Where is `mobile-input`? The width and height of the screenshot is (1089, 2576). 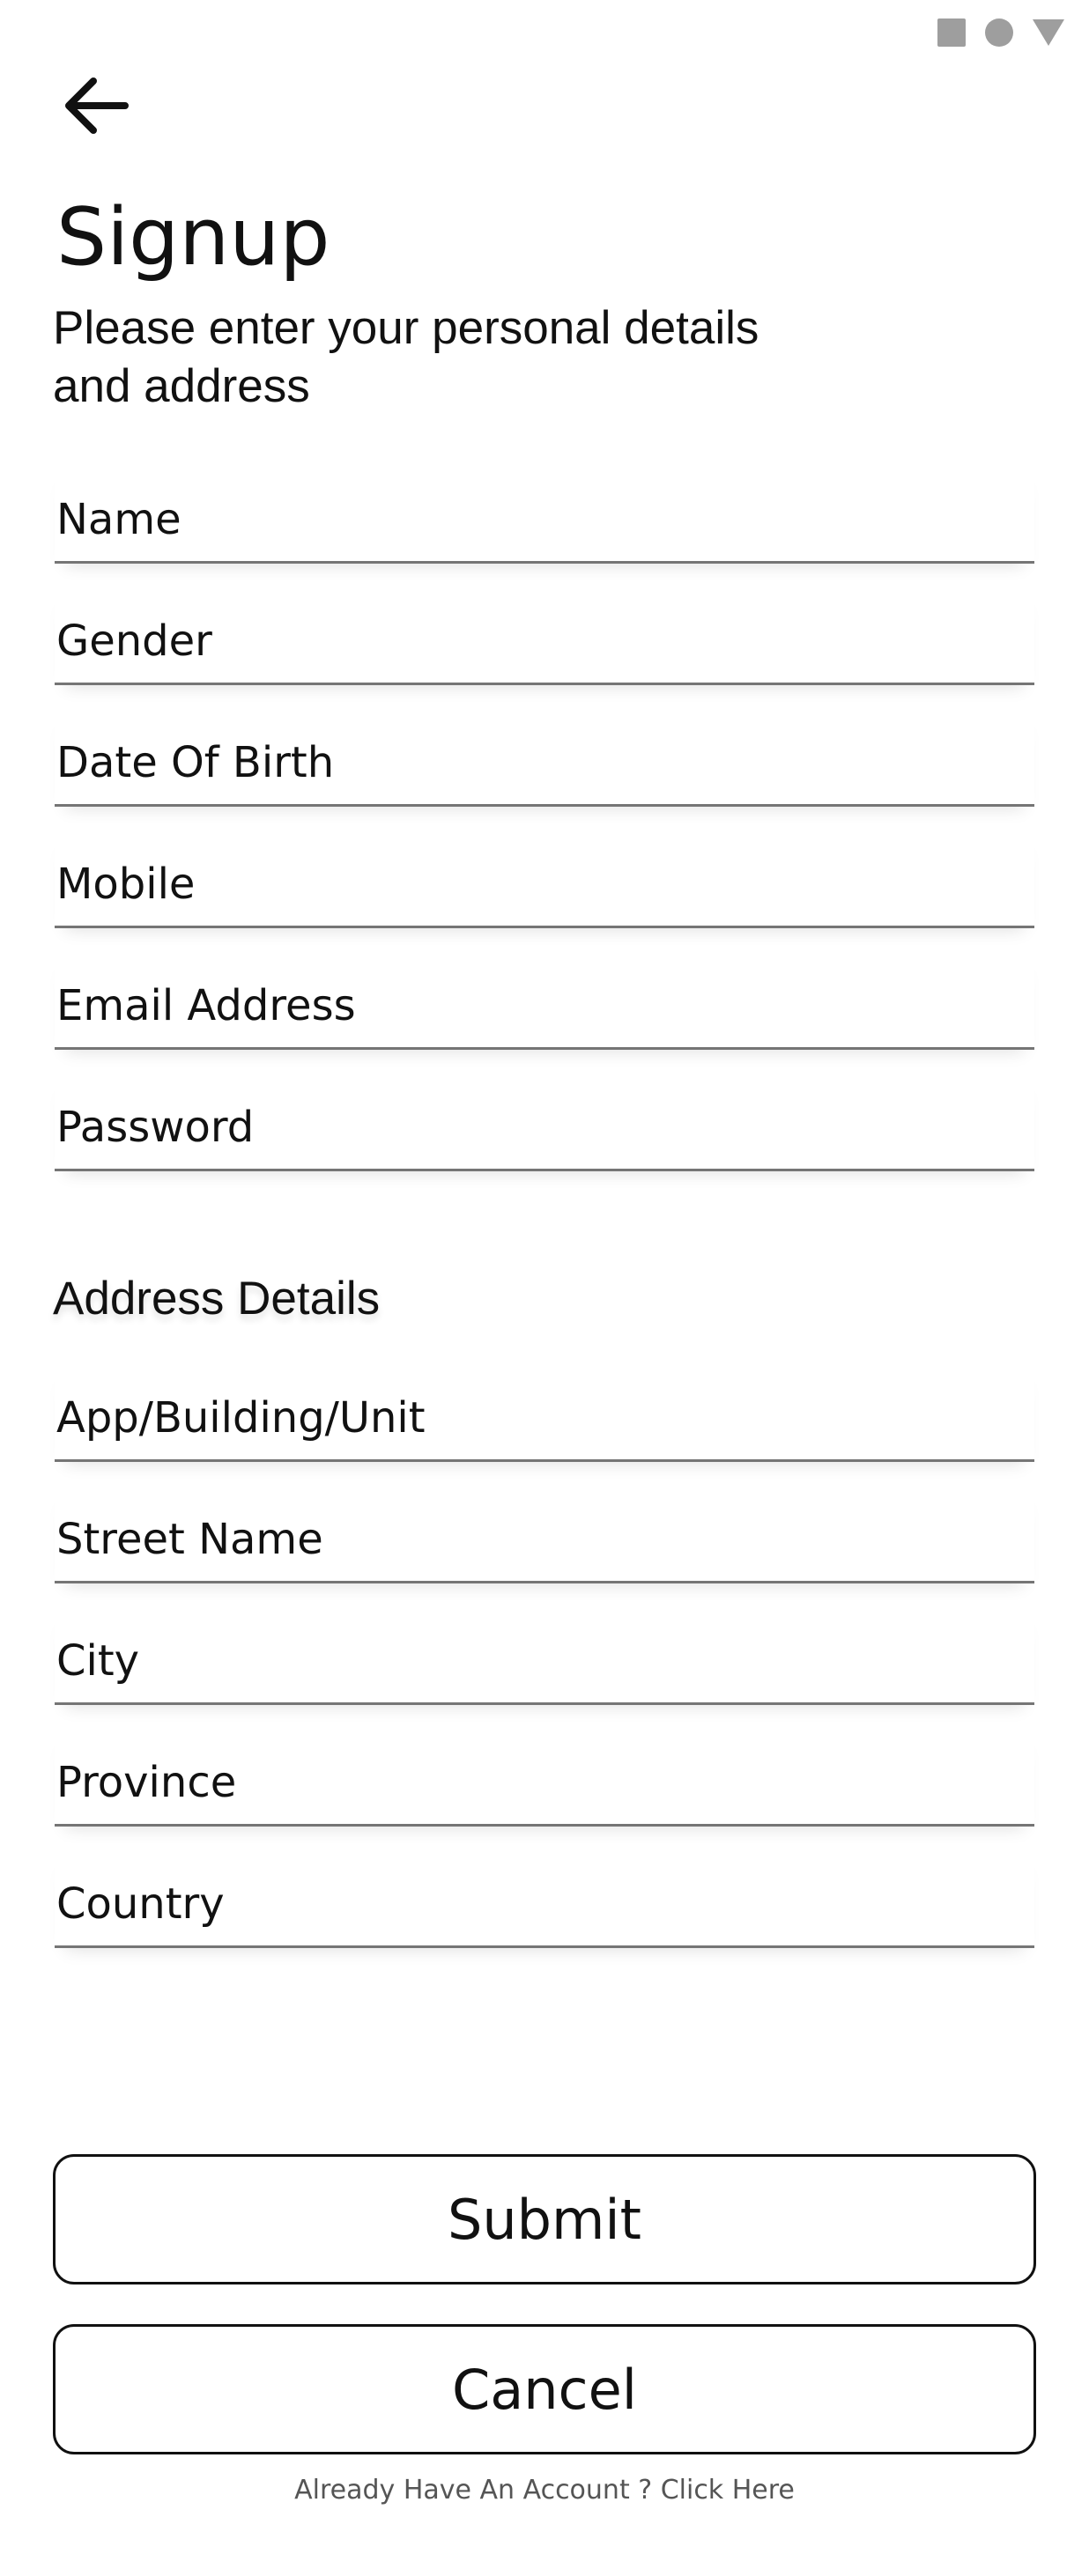 mobile-input is located at coordinates (541, 884).